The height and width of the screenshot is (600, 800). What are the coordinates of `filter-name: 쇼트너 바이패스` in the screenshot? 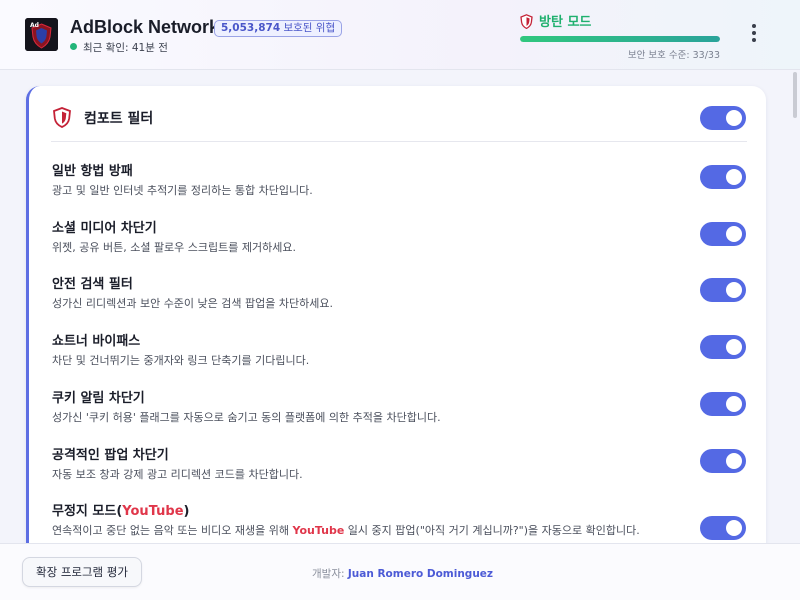 It's located at (96, 341).